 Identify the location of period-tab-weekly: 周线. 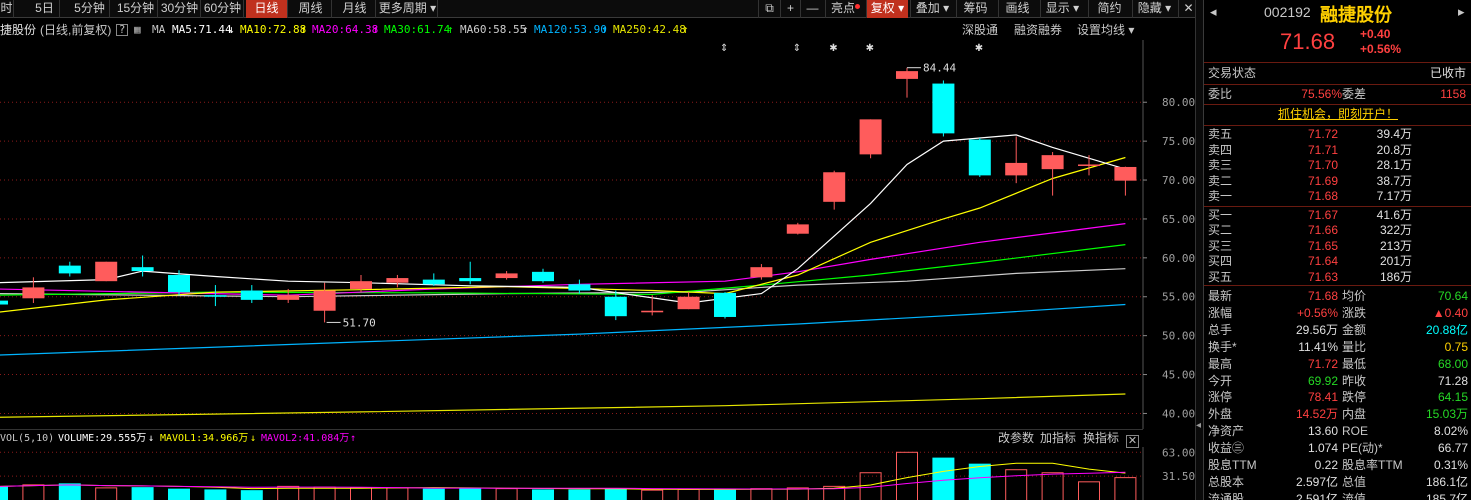
(311, 9).